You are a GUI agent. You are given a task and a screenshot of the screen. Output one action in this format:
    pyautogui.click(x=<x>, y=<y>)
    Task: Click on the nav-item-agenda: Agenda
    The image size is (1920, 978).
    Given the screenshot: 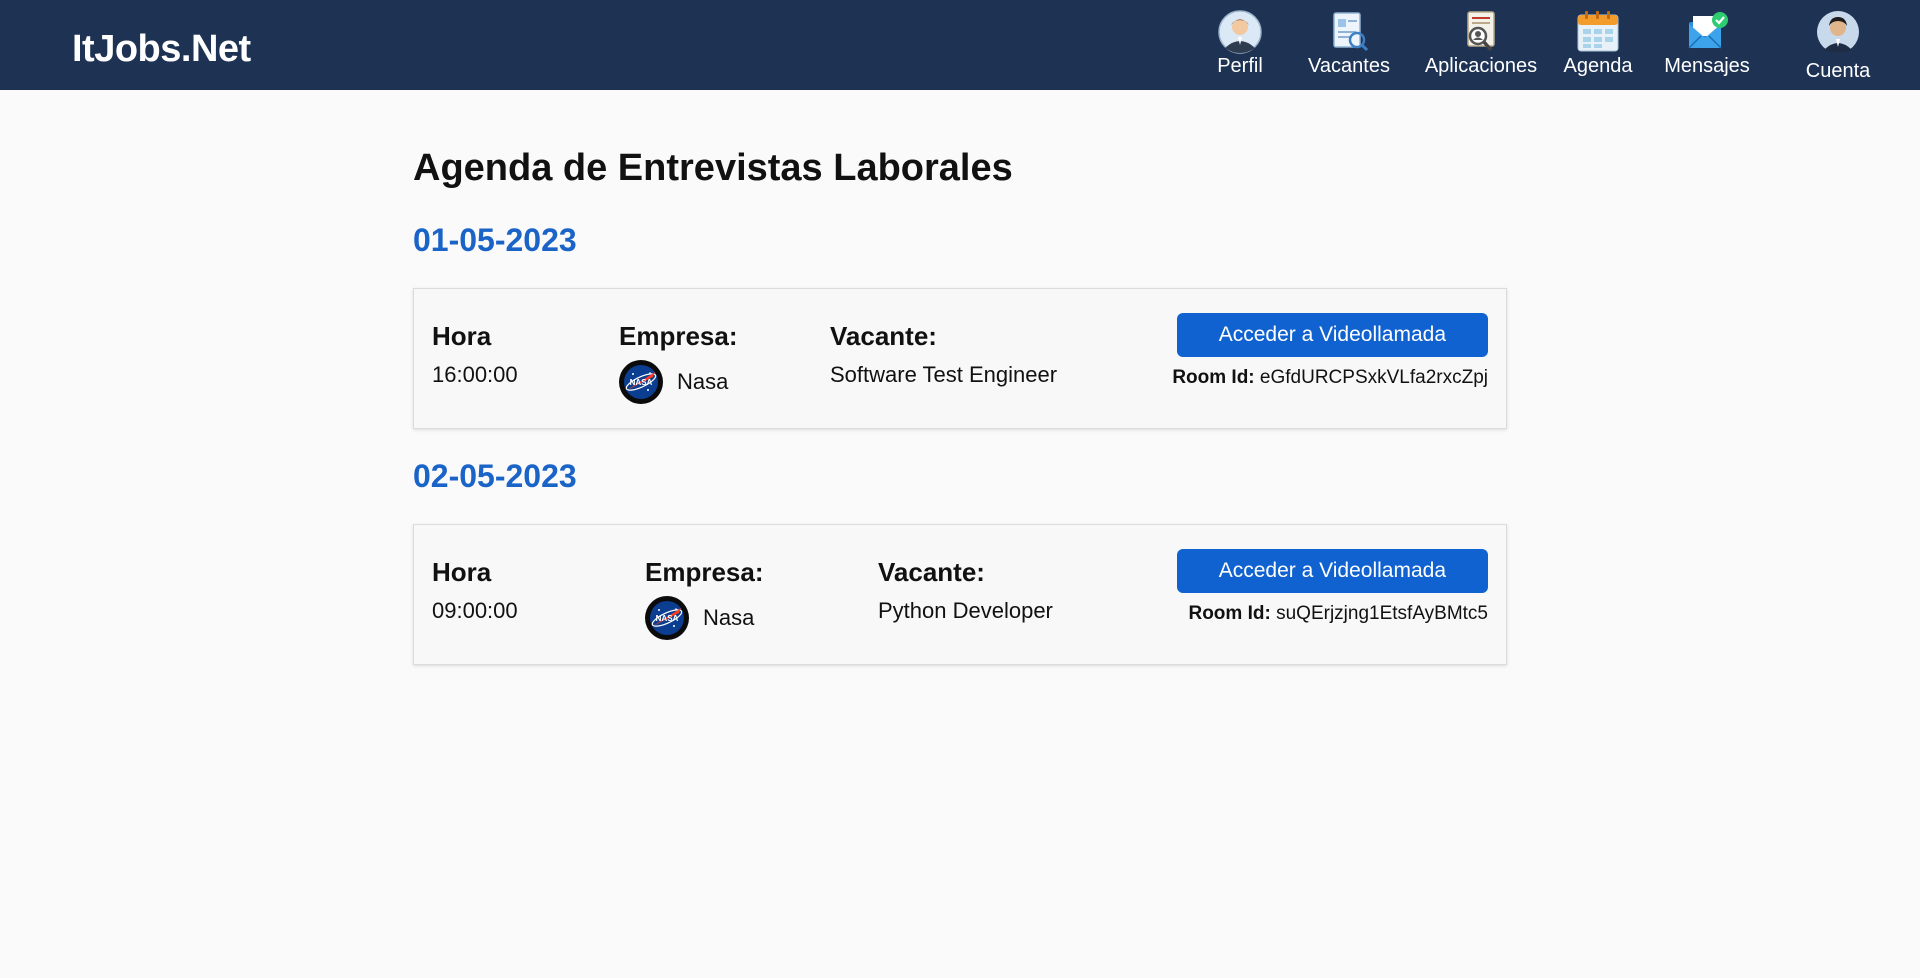 What is the action you would take?
    pyautogui.click(x=1598, y=44)
    